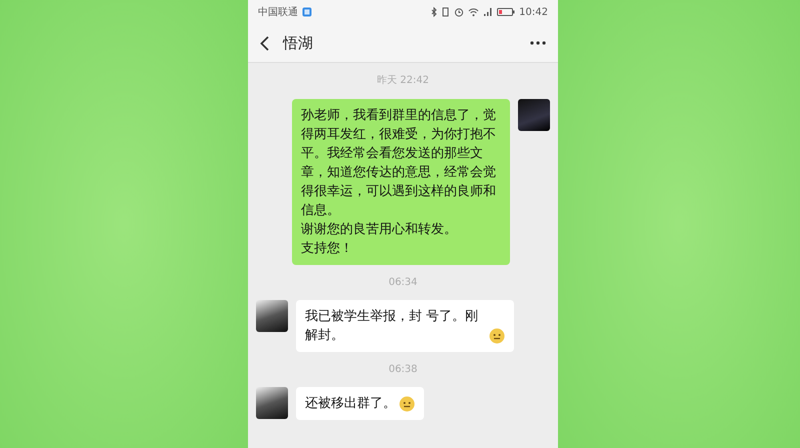  Describe the element at coordinates (445, 12) in the screenshot. I see `vibrate-icon` at that location.